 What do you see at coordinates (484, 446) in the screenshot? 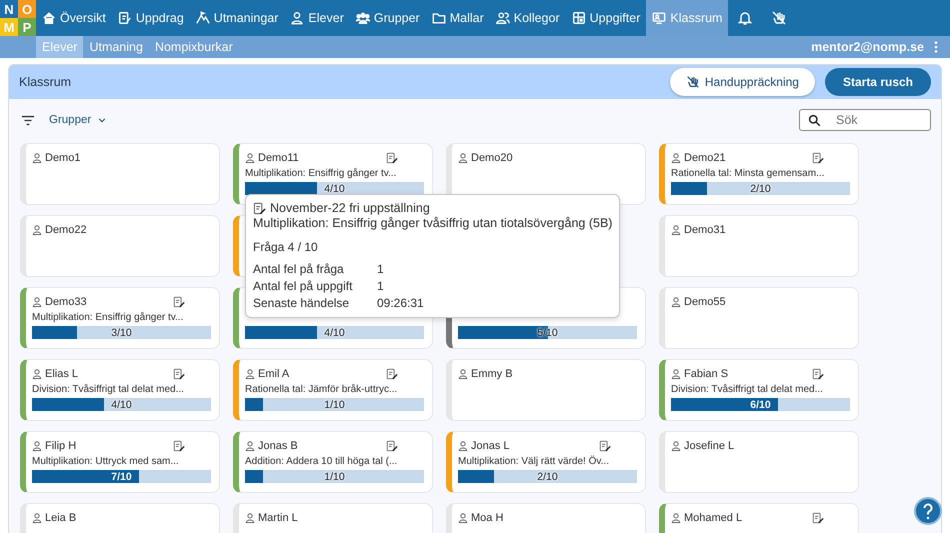
I see `student-name: Jonas L` at bounding box center [484, 446].